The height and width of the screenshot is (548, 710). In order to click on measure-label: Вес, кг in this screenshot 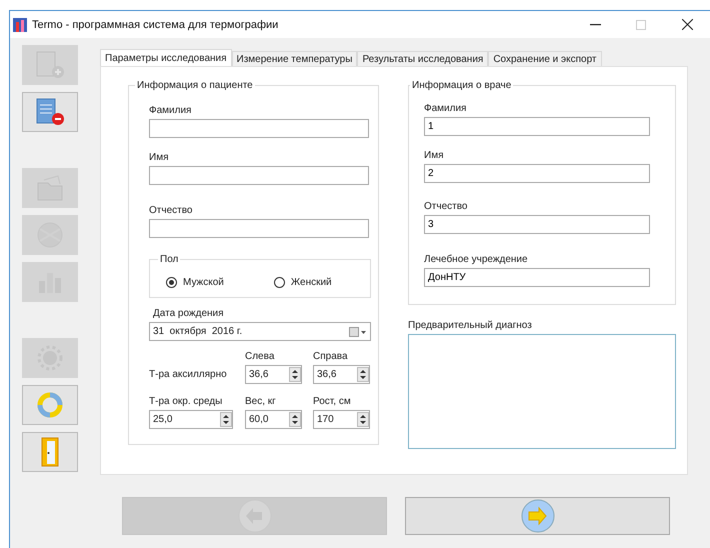, I will do `click(261, 401)`.